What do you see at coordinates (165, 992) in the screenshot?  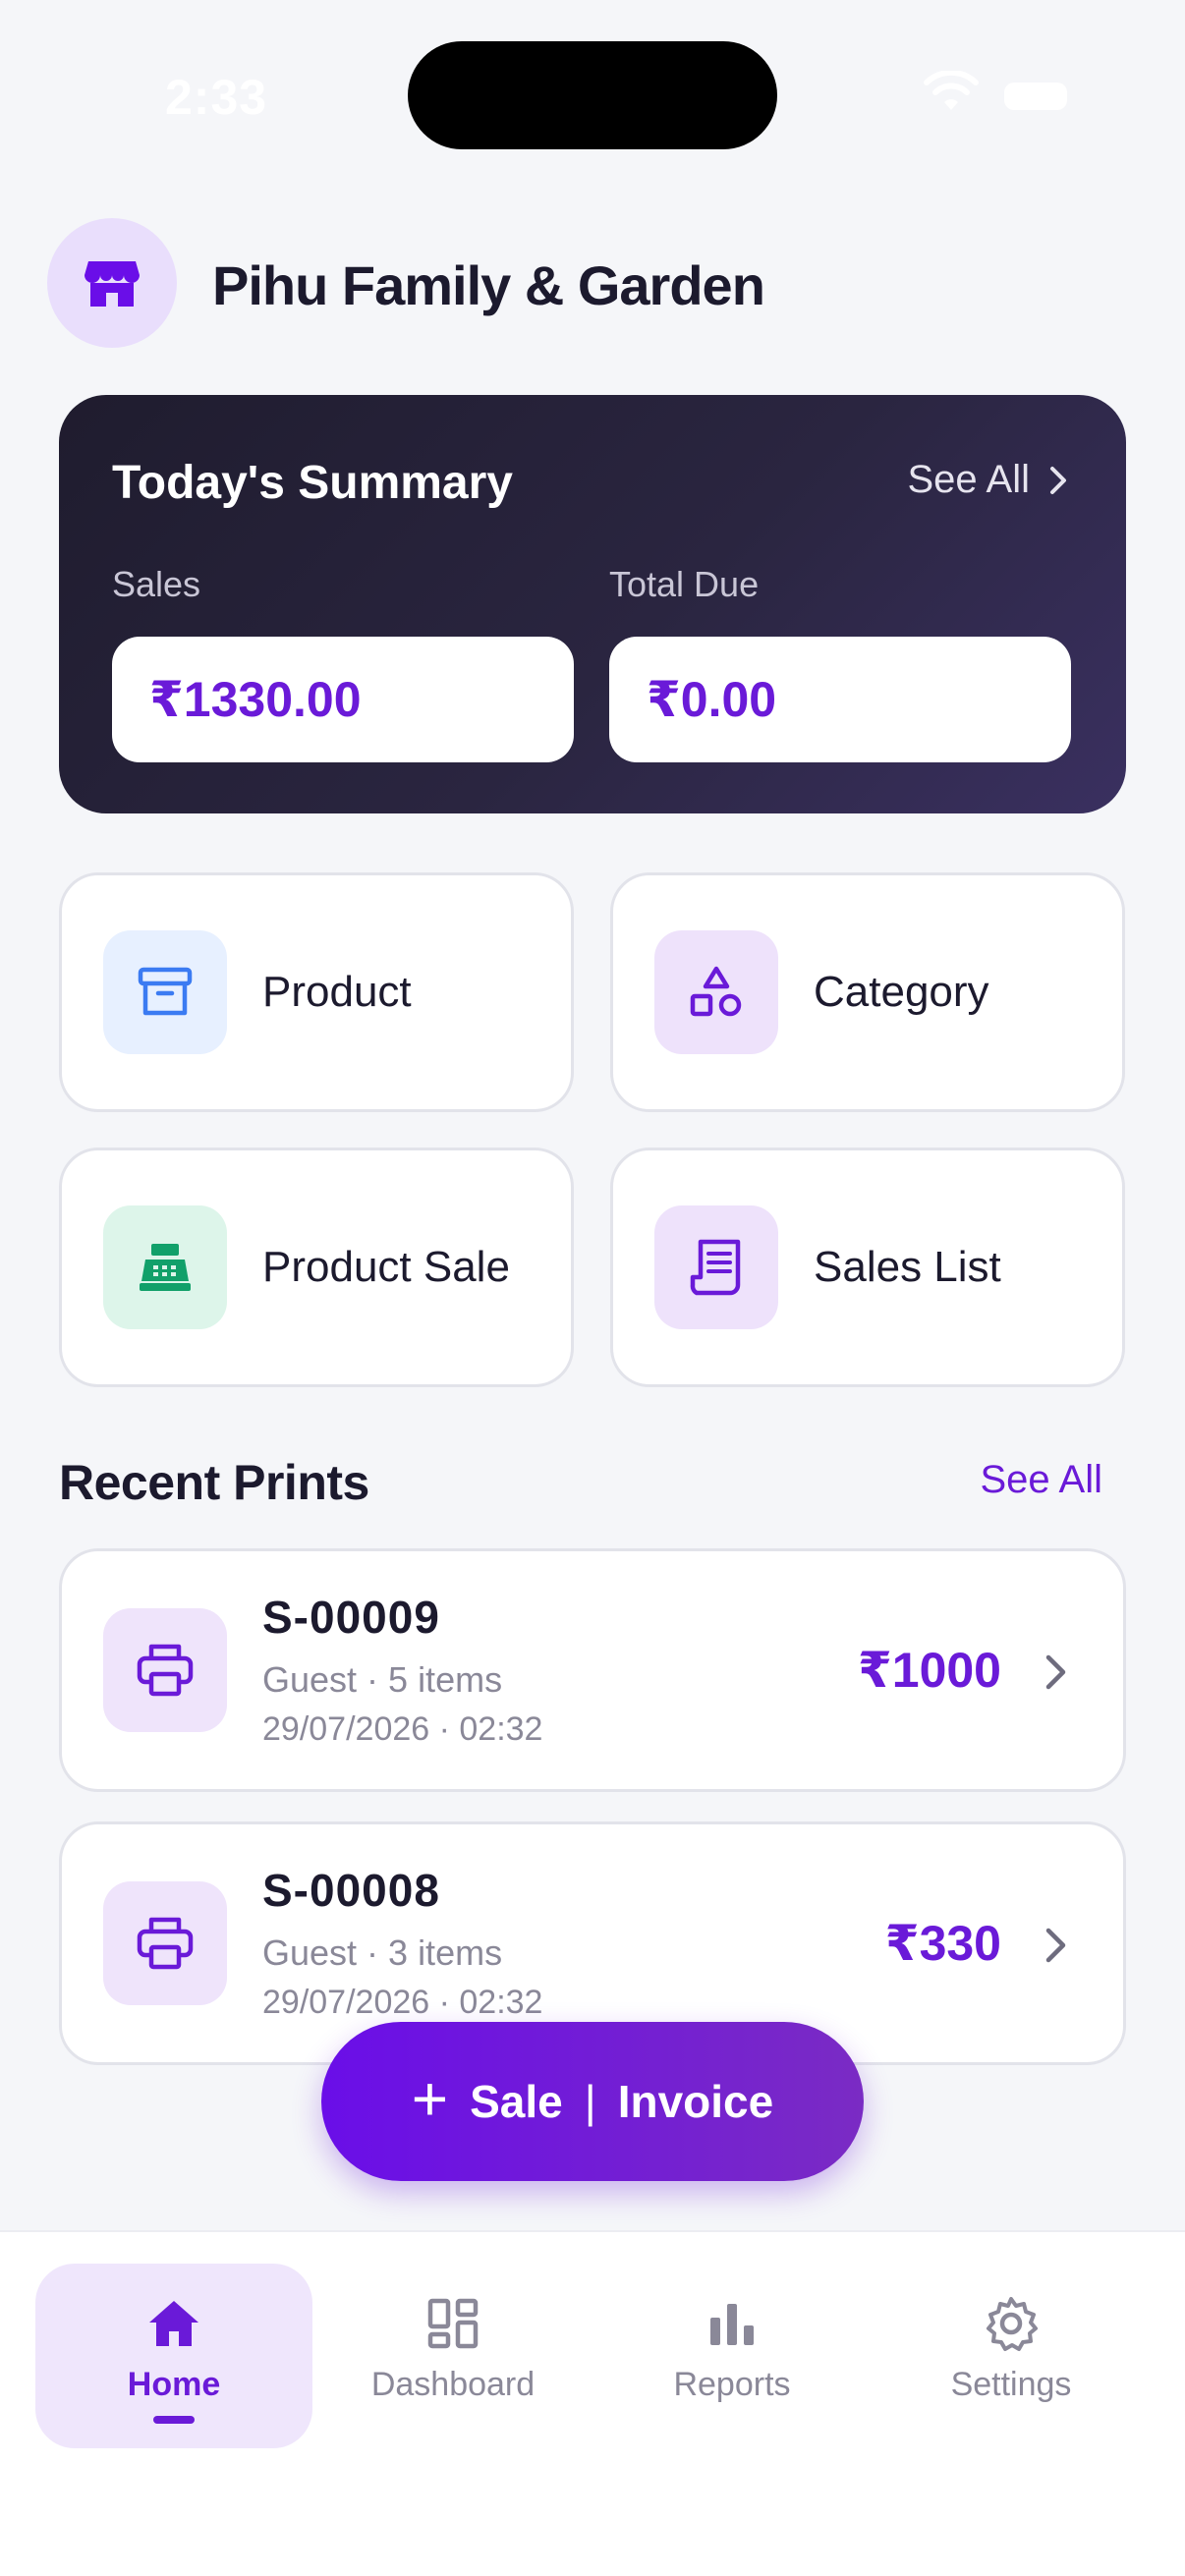 I see `archive-box-icon` at bounding box center [165, 992].